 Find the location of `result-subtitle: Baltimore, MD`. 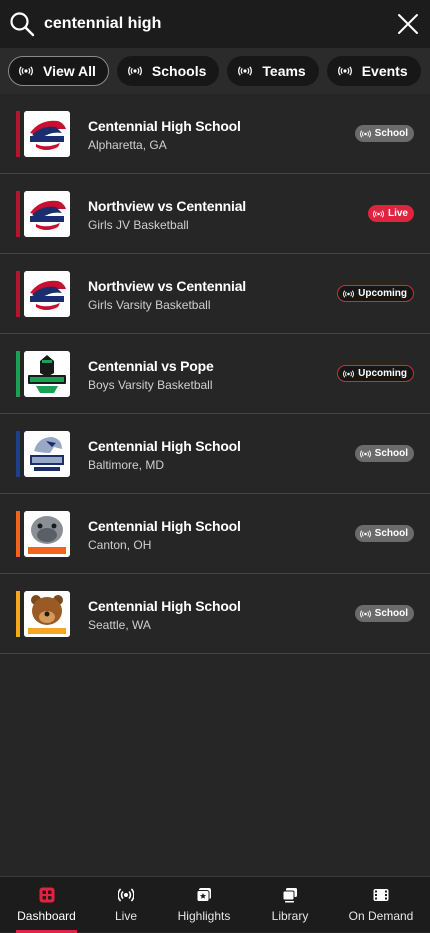

result-subtitle: Baltimore, MD is located at coordinates (126, 465).